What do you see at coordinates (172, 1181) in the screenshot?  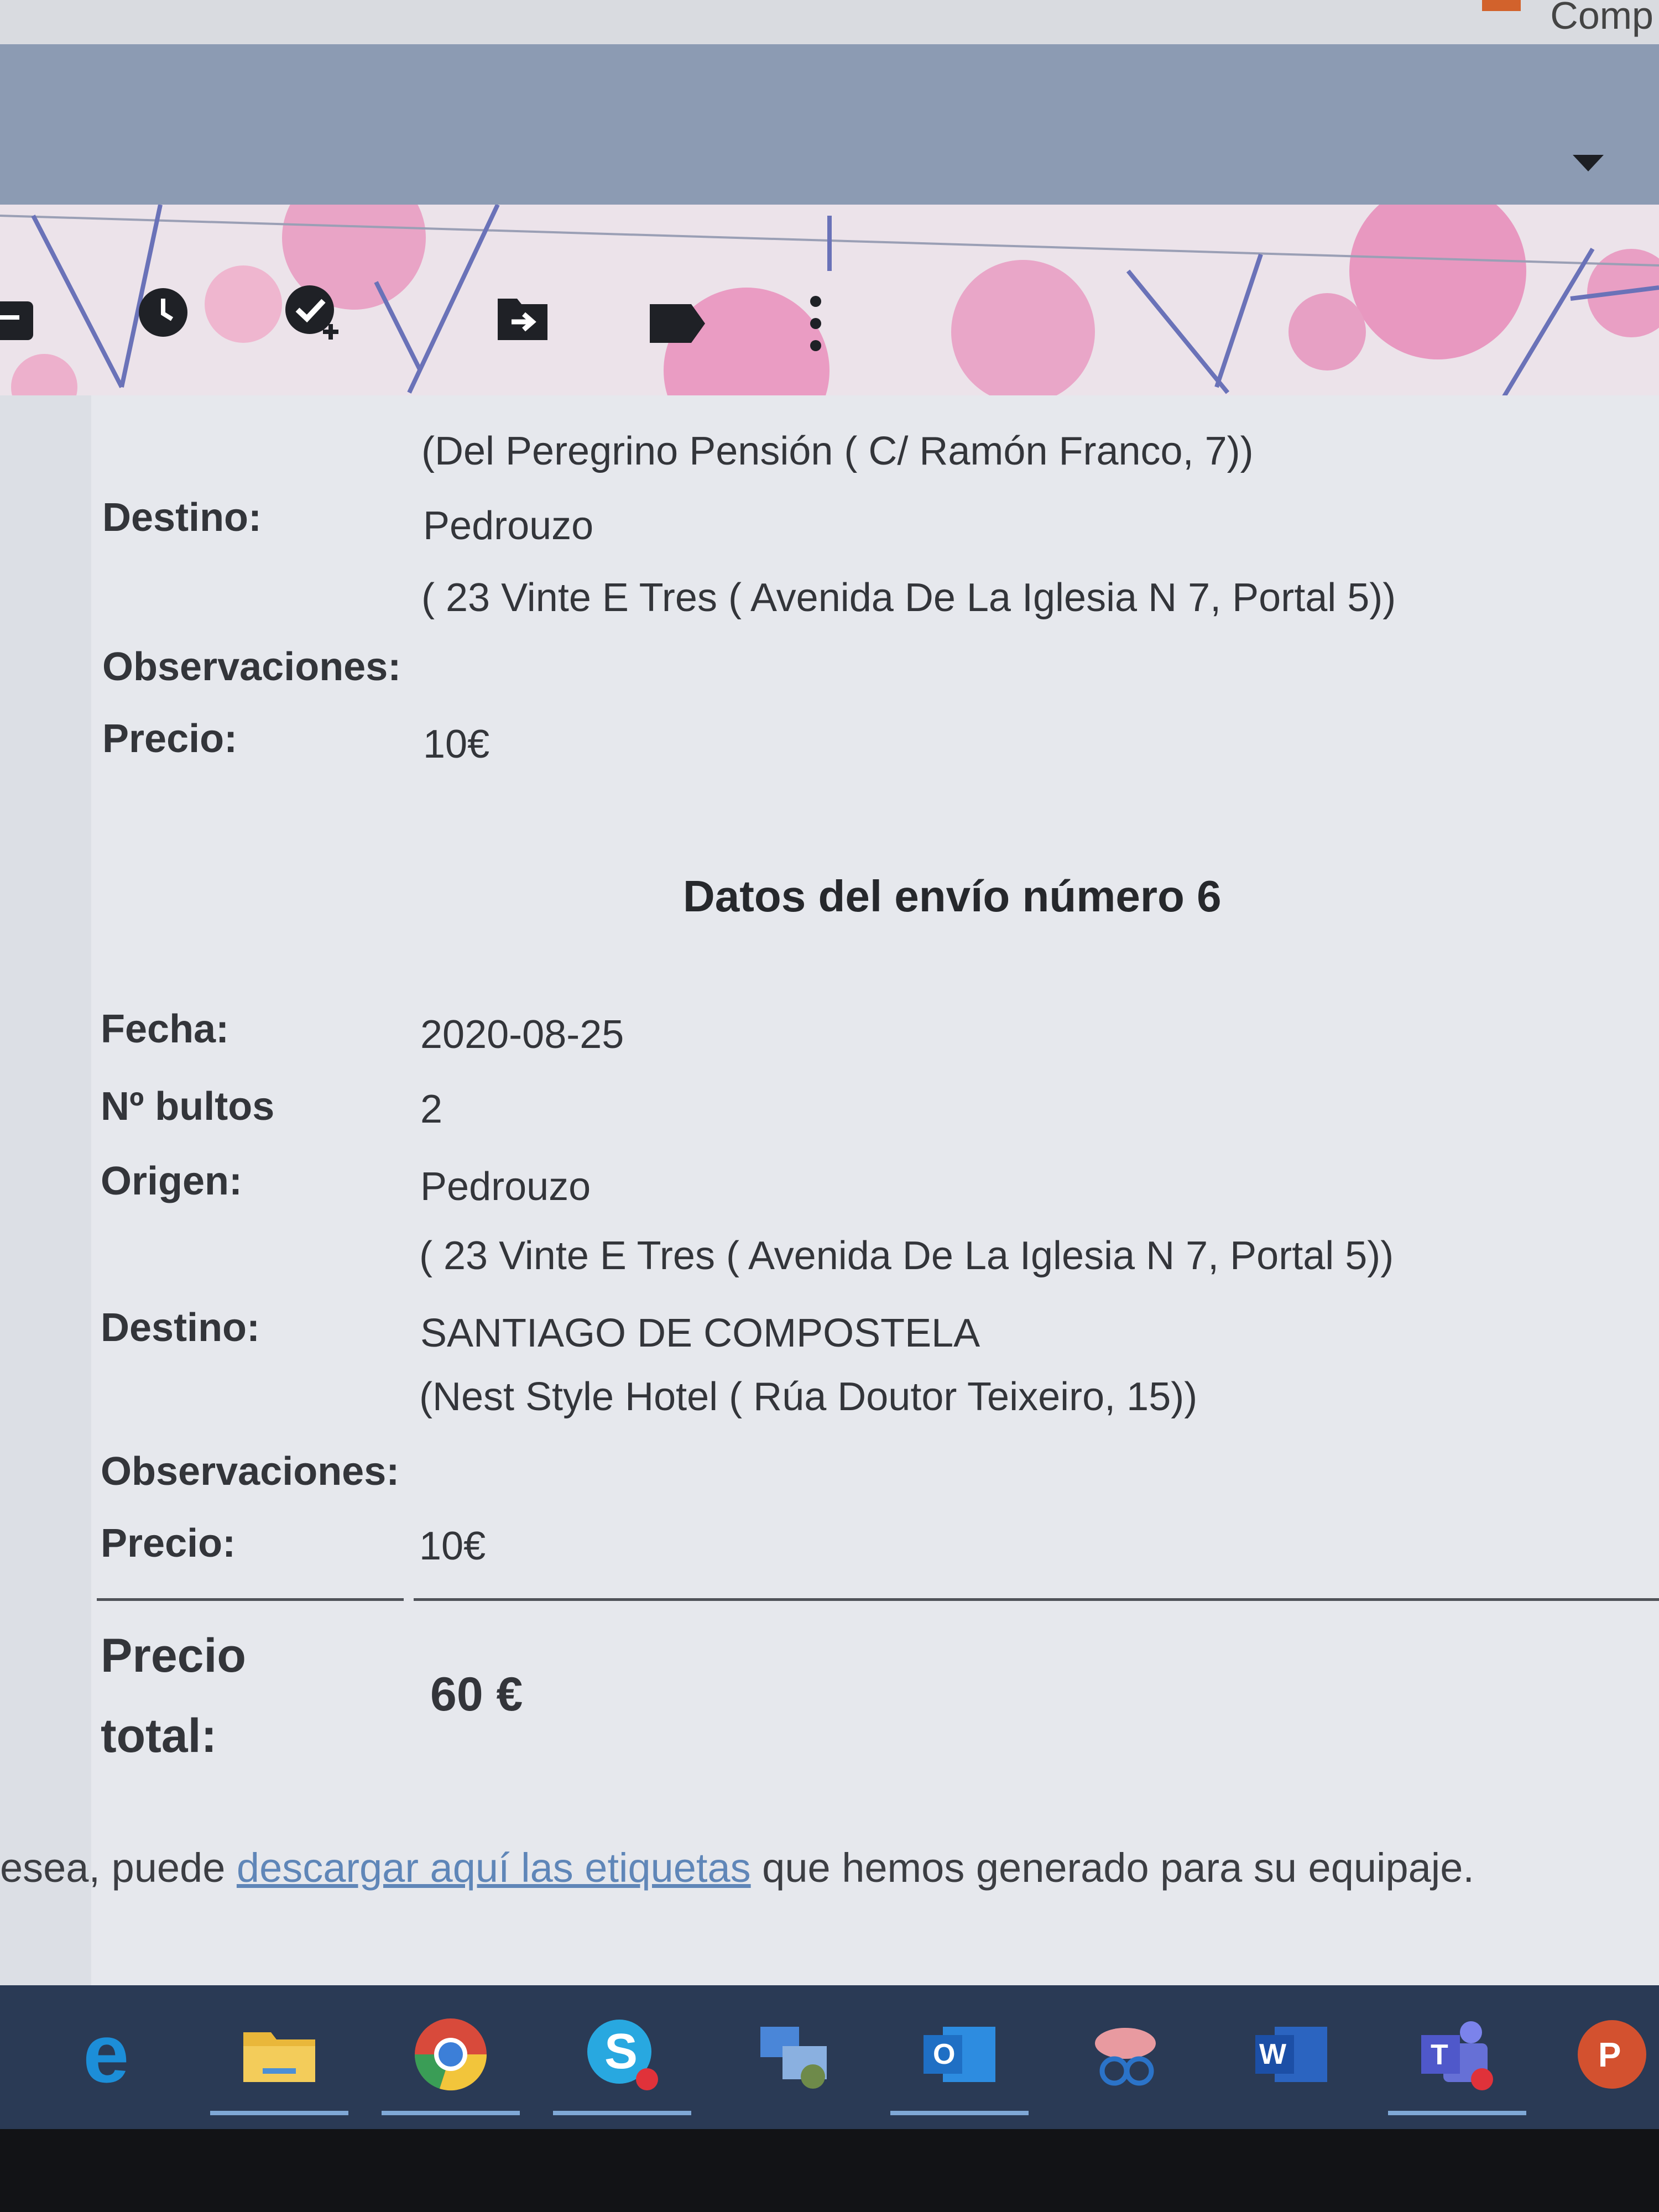 I see `s6-origen-label: Origen:` at bounding box center [172, 1181].